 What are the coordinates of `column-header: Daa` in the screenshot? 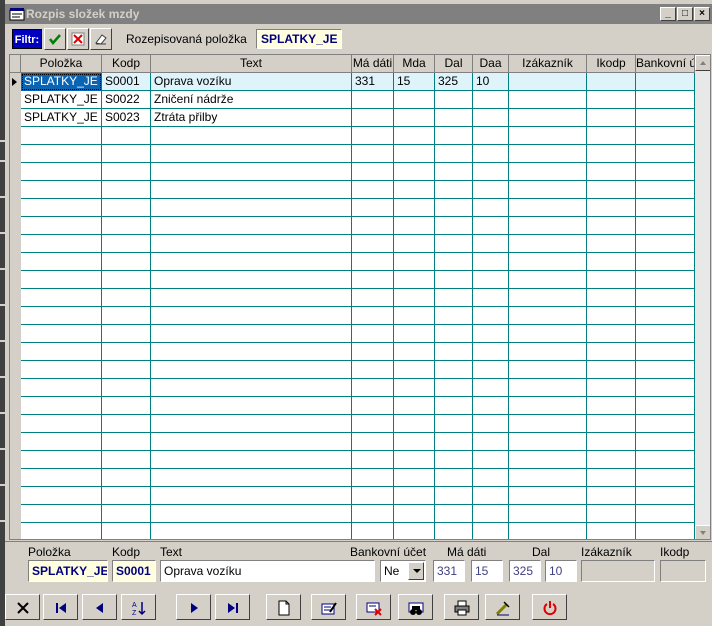 It's located at (491, 64).